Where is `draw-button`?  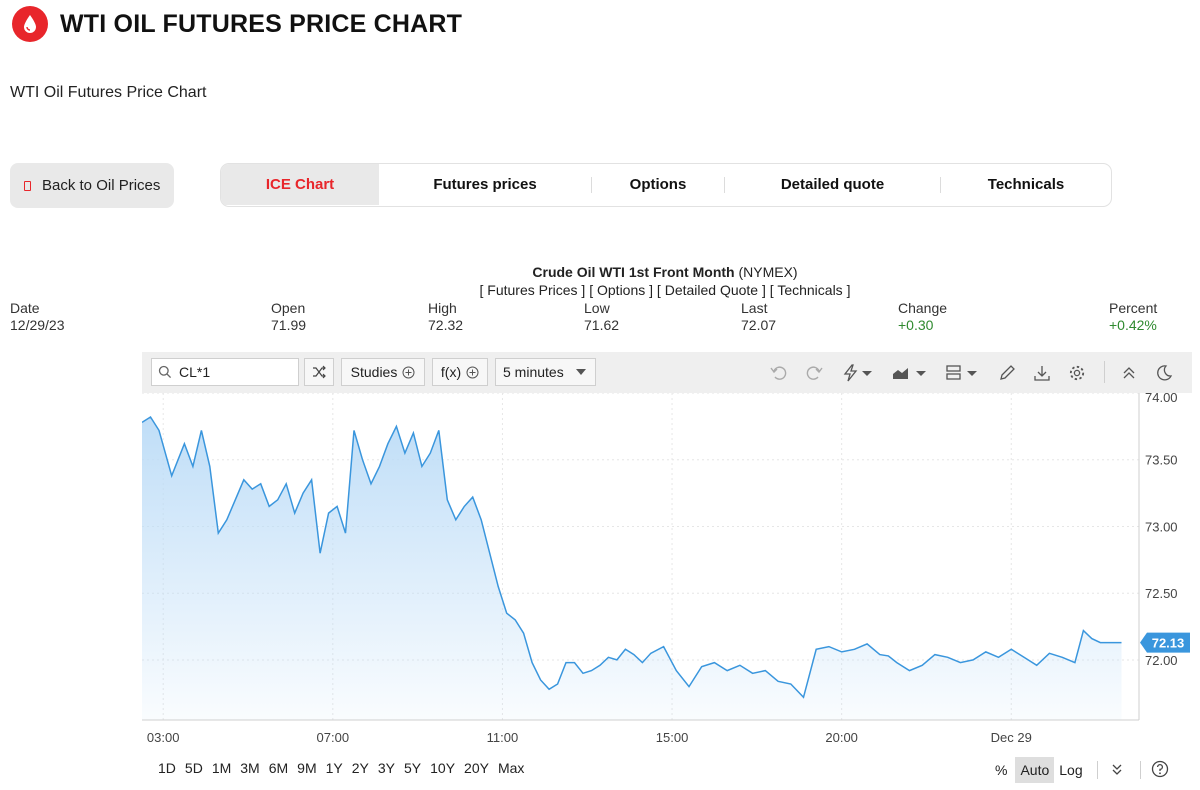
draw-button is located at coordinates (1007, 373).